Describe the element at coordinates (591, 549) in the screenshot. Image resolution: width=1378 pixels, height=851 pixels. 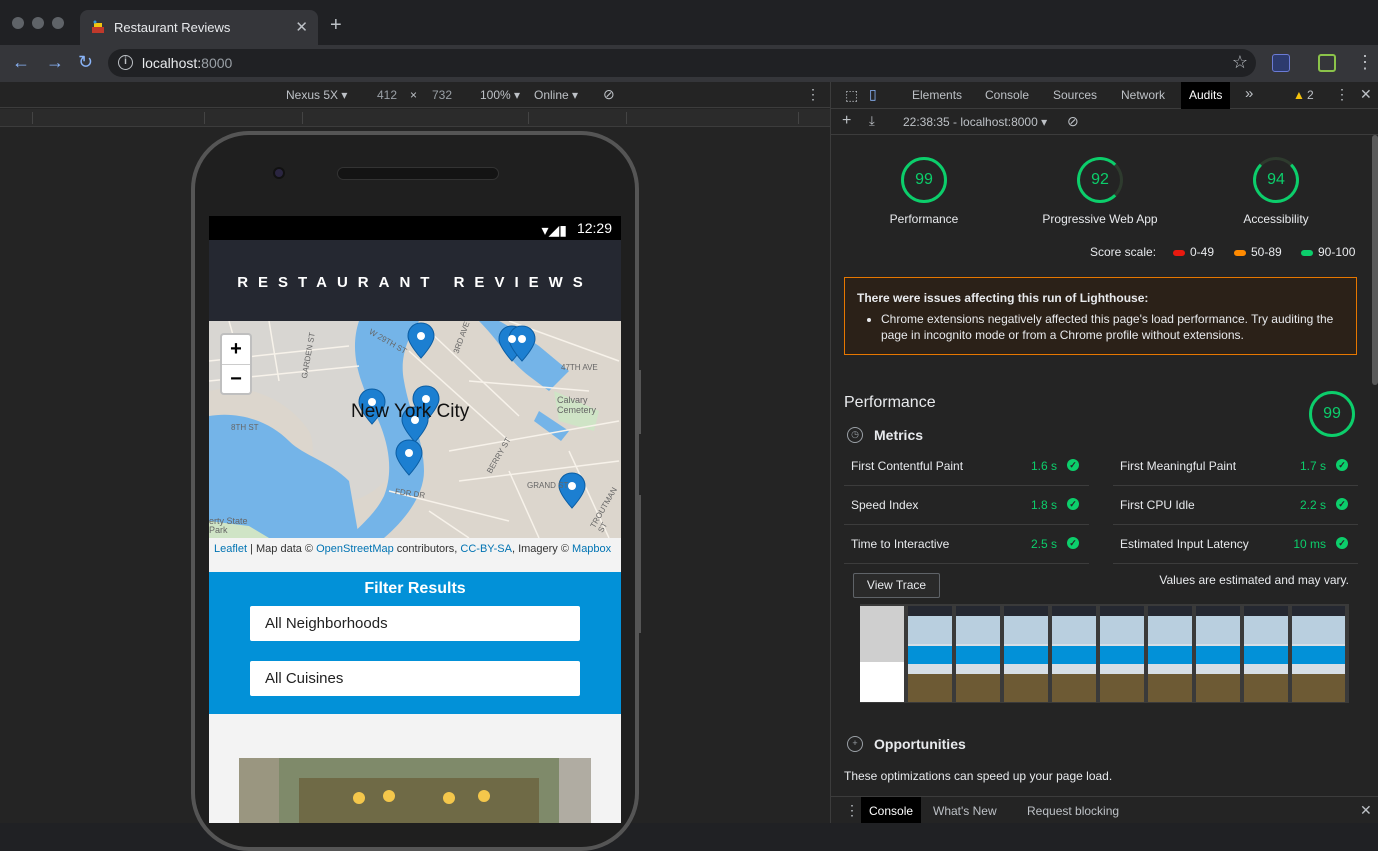
I see `mapbox-link: Mapbox` at that location.